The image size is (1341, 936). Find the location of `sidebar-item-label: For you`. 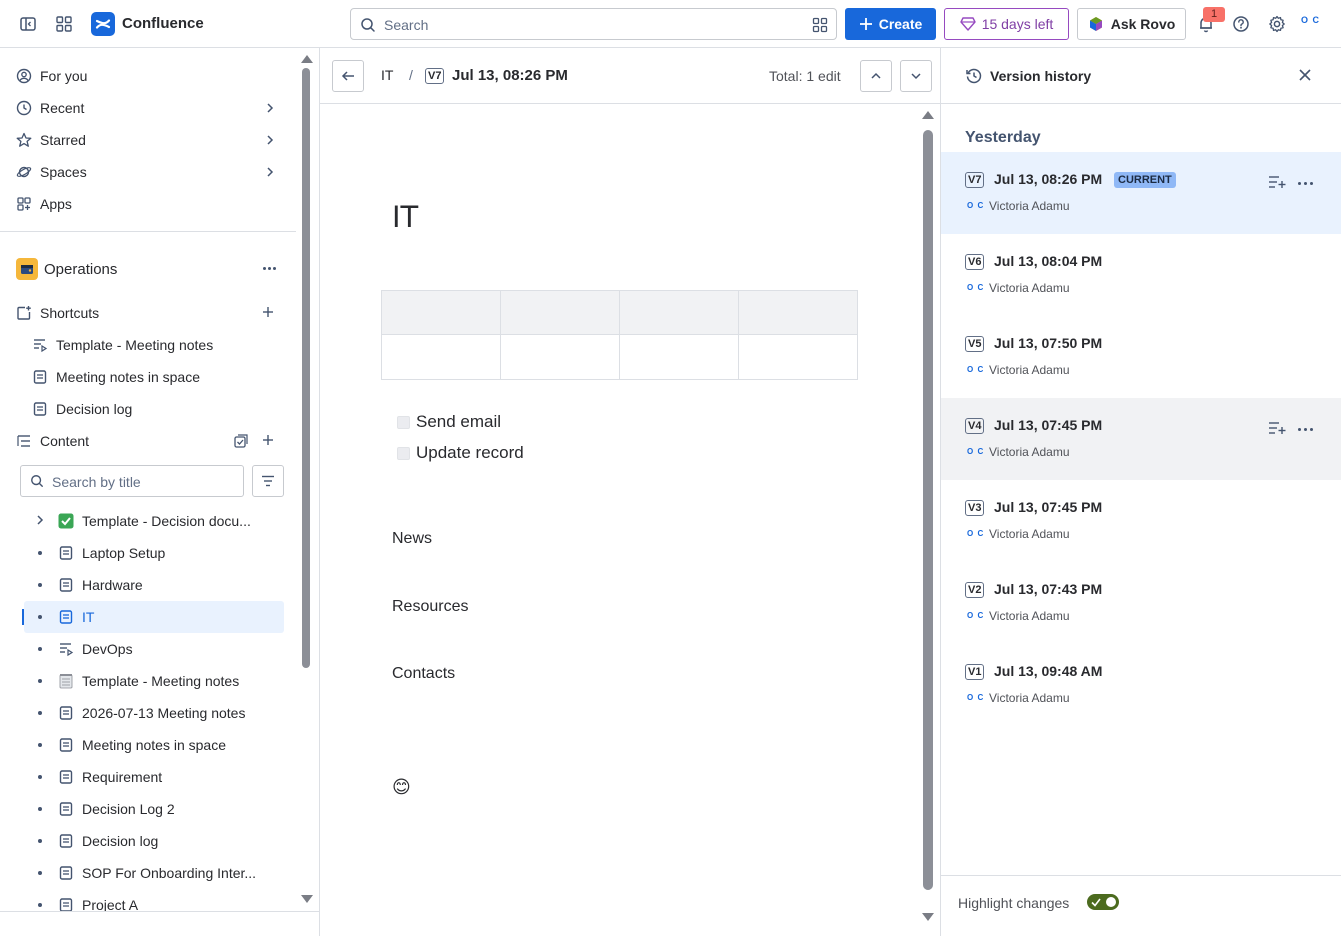

sidebar-item-label: For you is located at coordinates (64, 76).